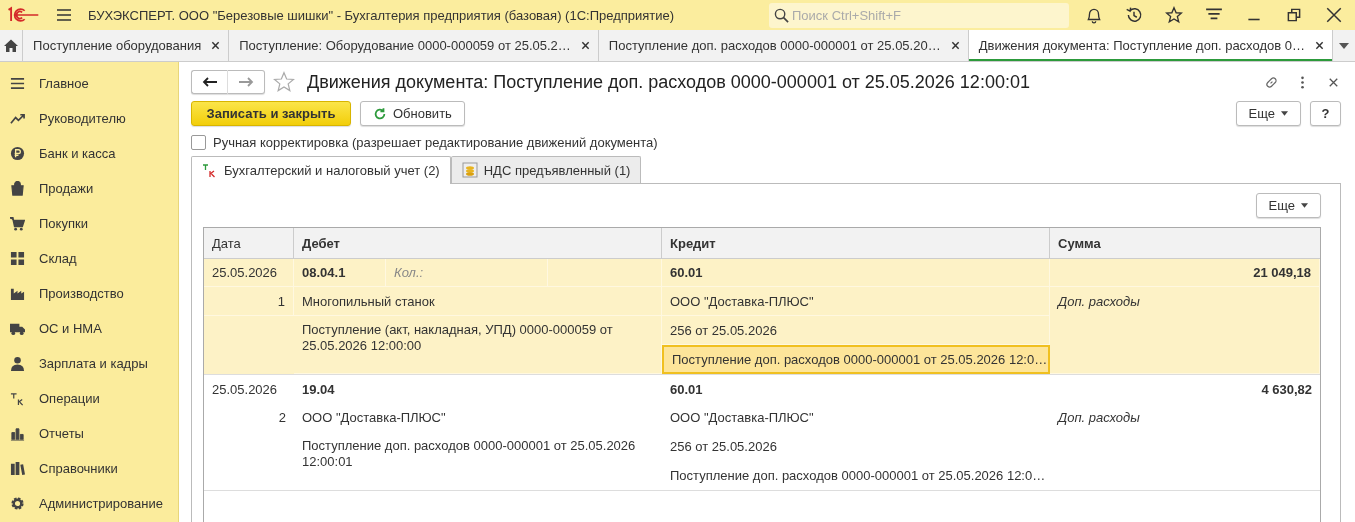 This screenshot has height=522, width=1355. What do you see at coordinates (1294, 15) in the screenshot?
I see `restore-icon` at bounding box center [1294, 15].